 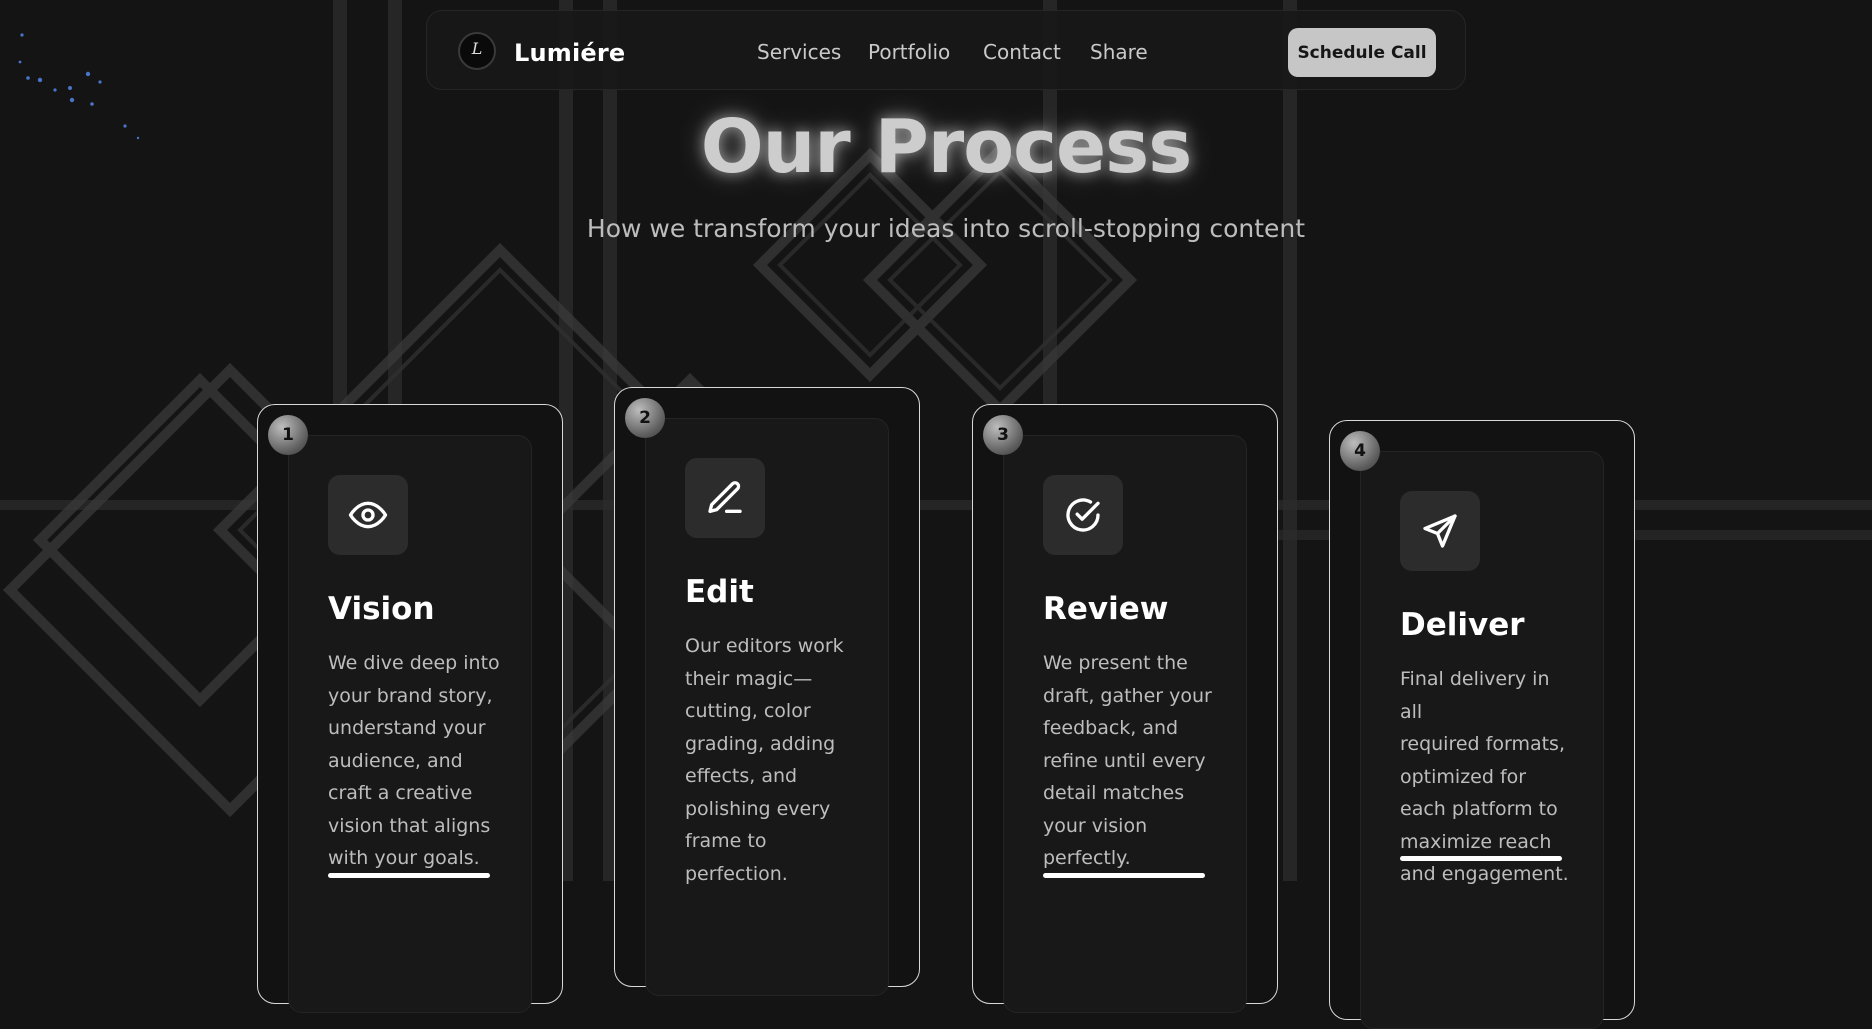 What do you see at coordinates (1127, 695) in the screenshot?
I see `card-description-line: draft, gather your` at bounding box center [1127, 695].